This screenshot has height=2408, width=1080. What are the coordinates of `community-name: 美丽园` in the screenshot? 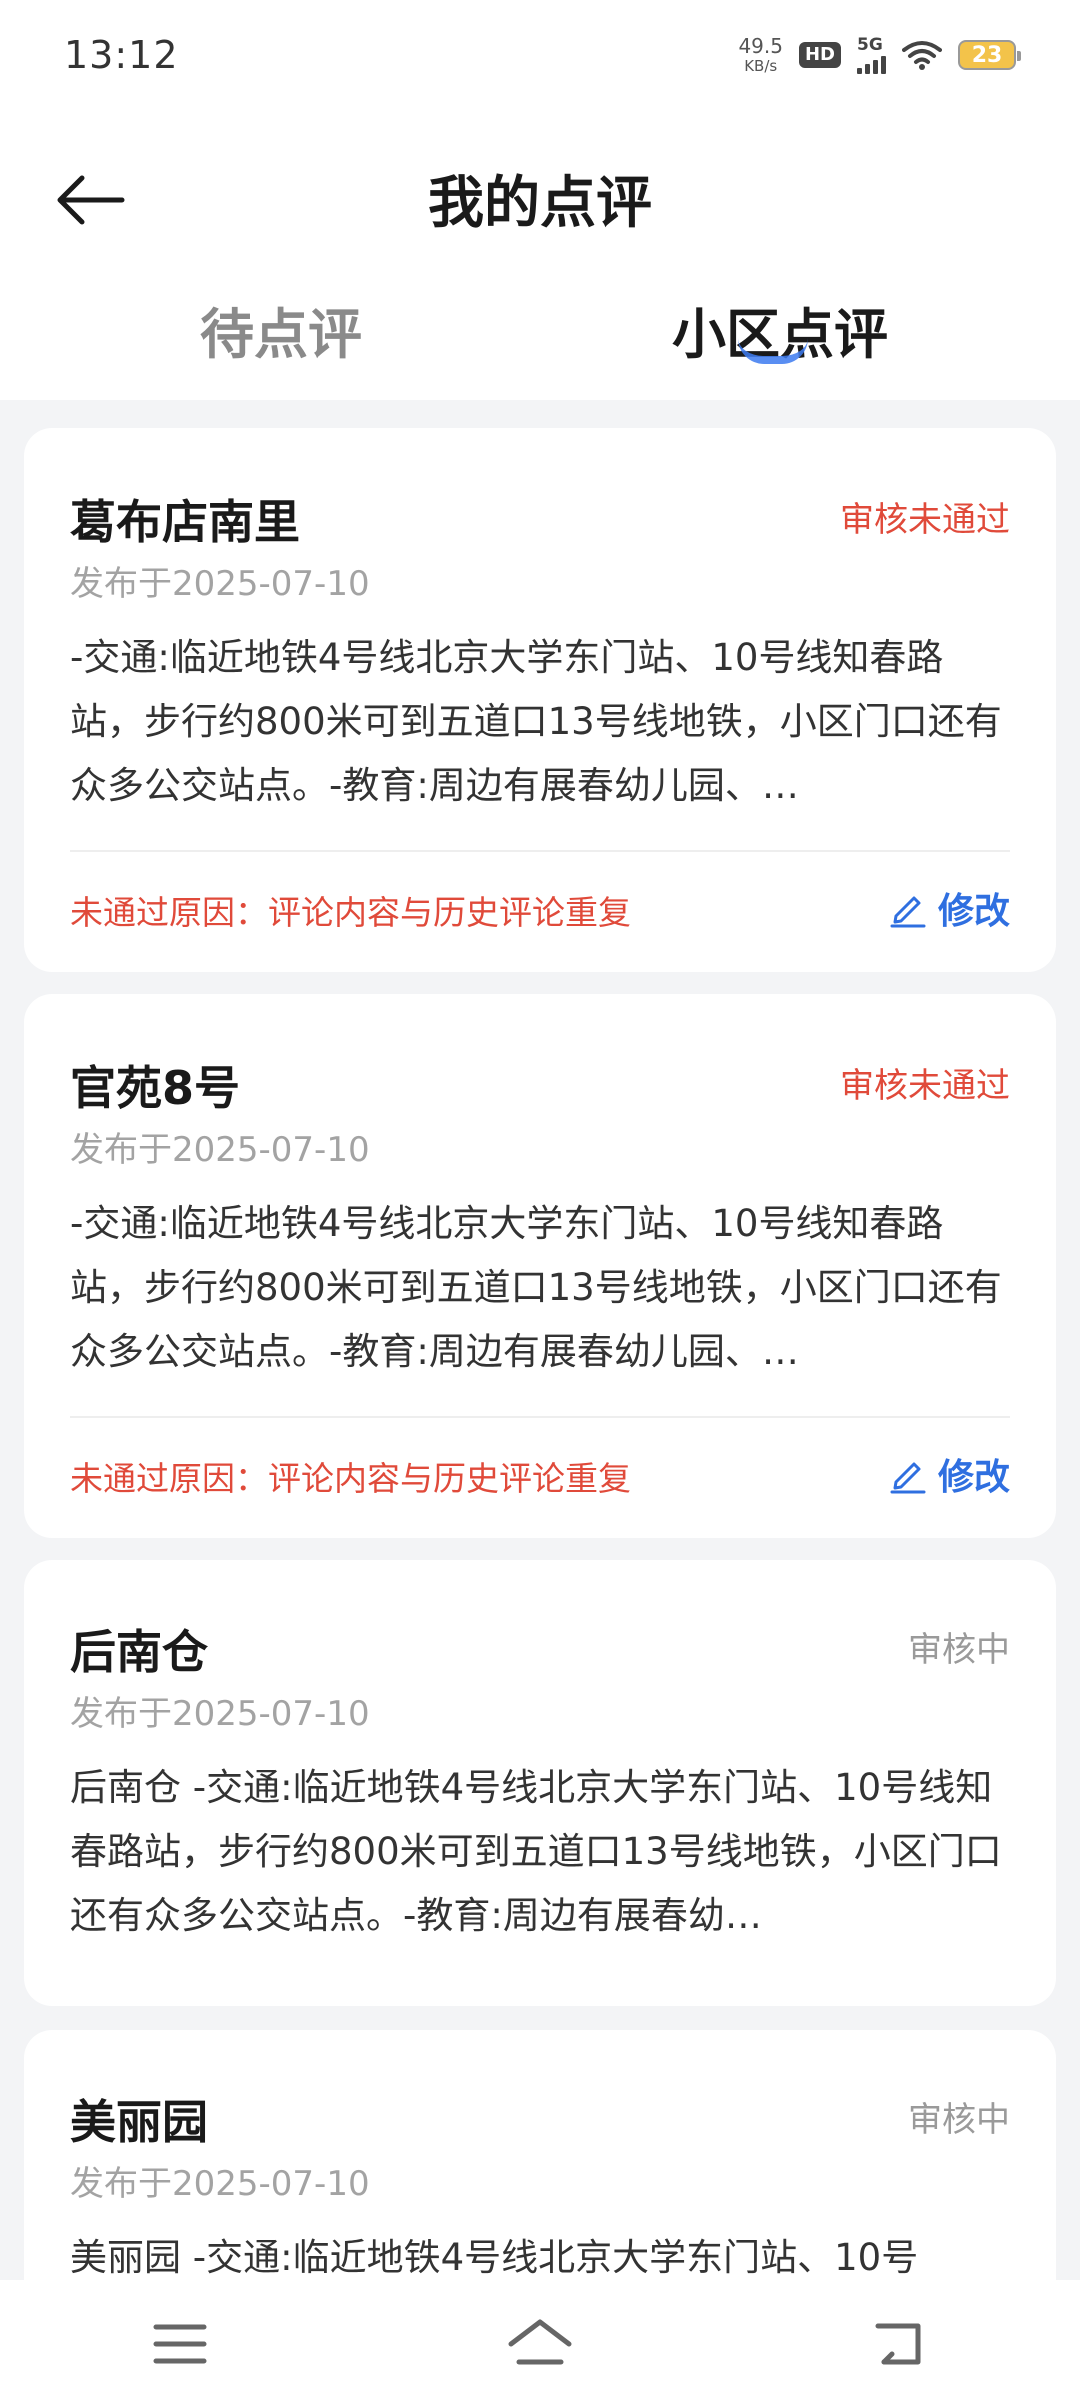 It's located at (139, 2122).